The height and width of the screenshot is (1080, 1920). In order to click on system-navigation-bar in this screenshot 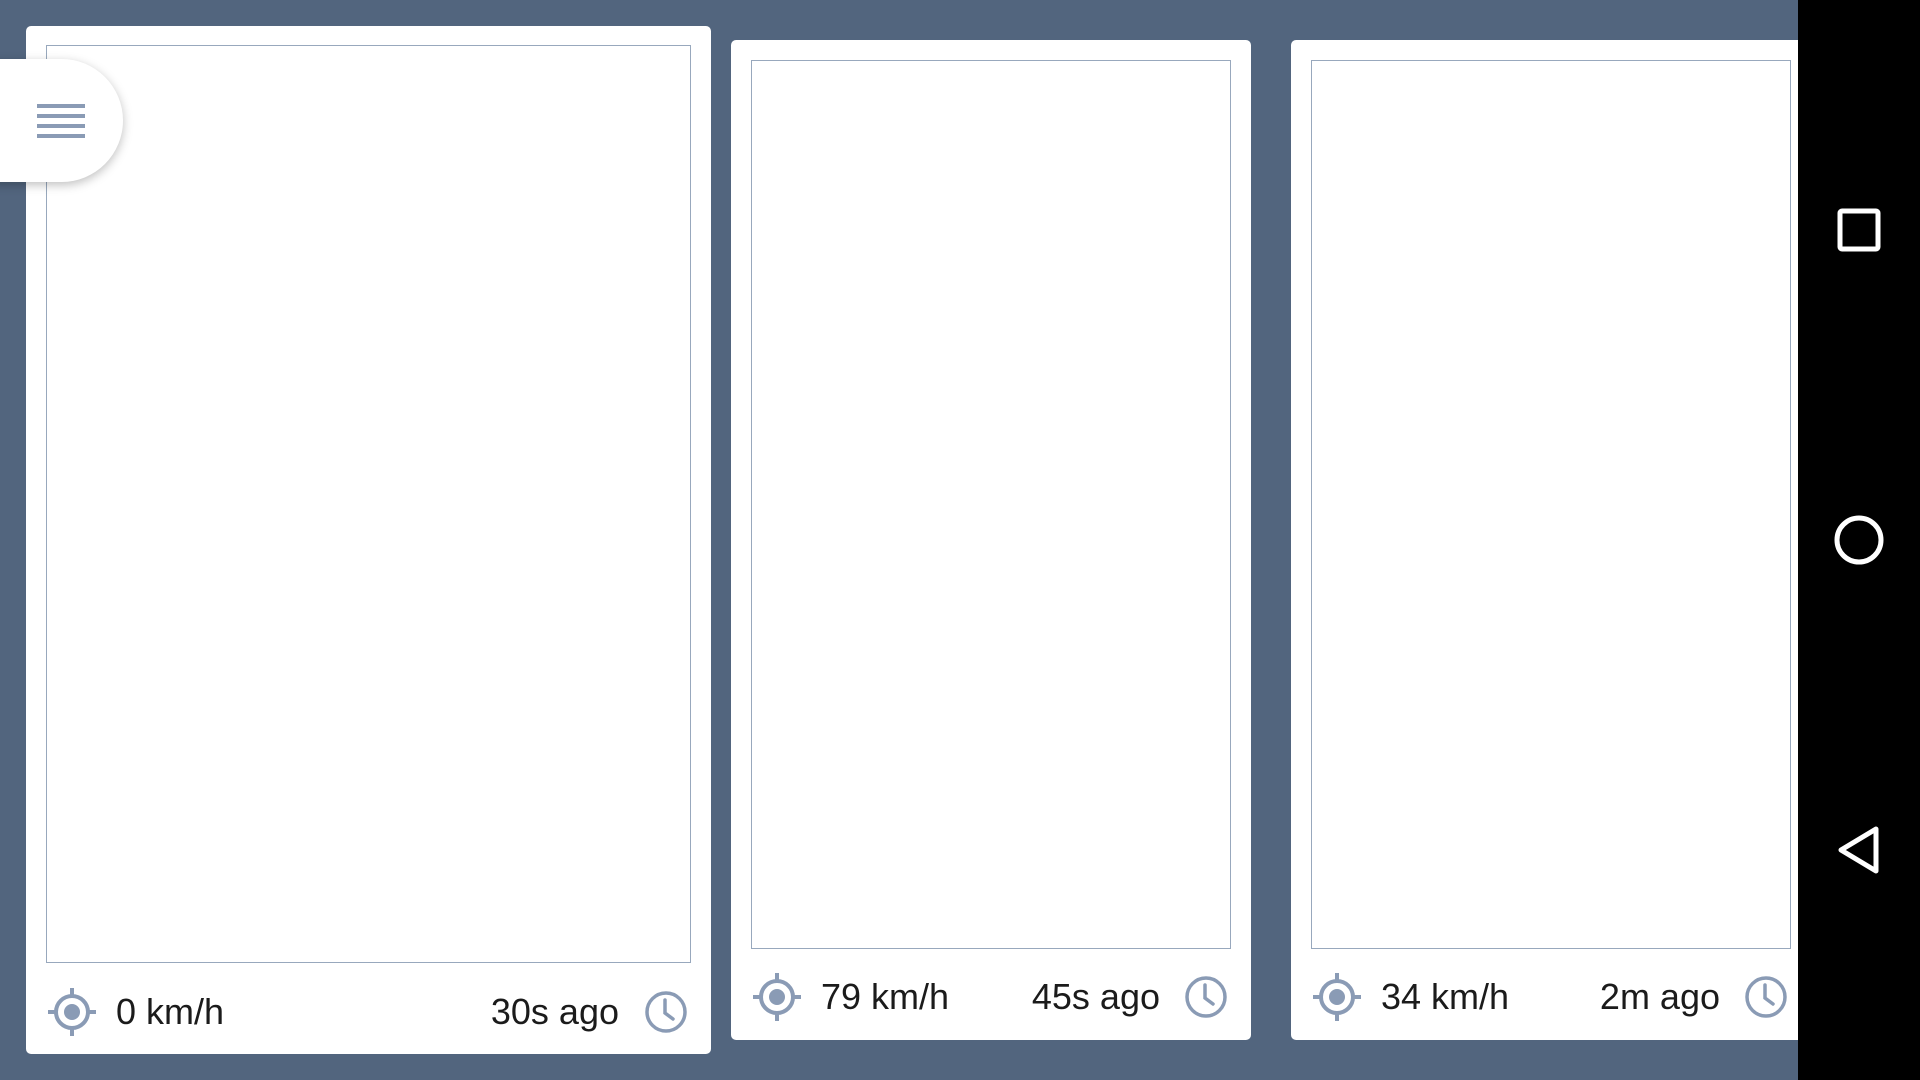, I will do `click(1859, 540)`.